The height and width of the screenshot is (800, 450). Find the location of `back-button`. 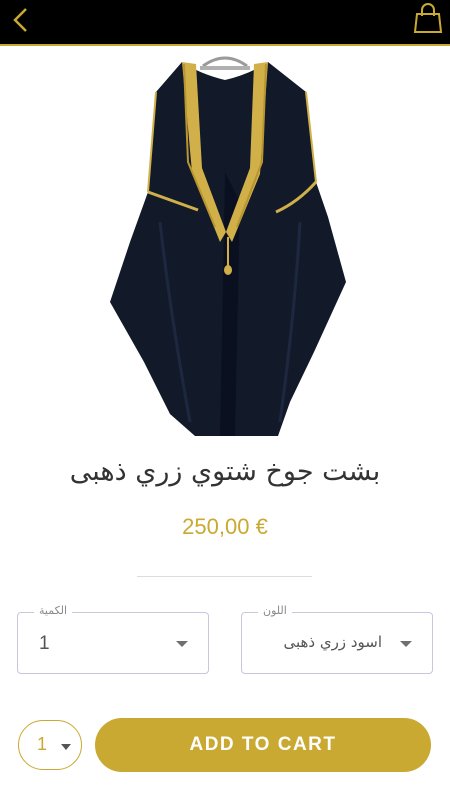

back-button is located at coordinates (21, 20).